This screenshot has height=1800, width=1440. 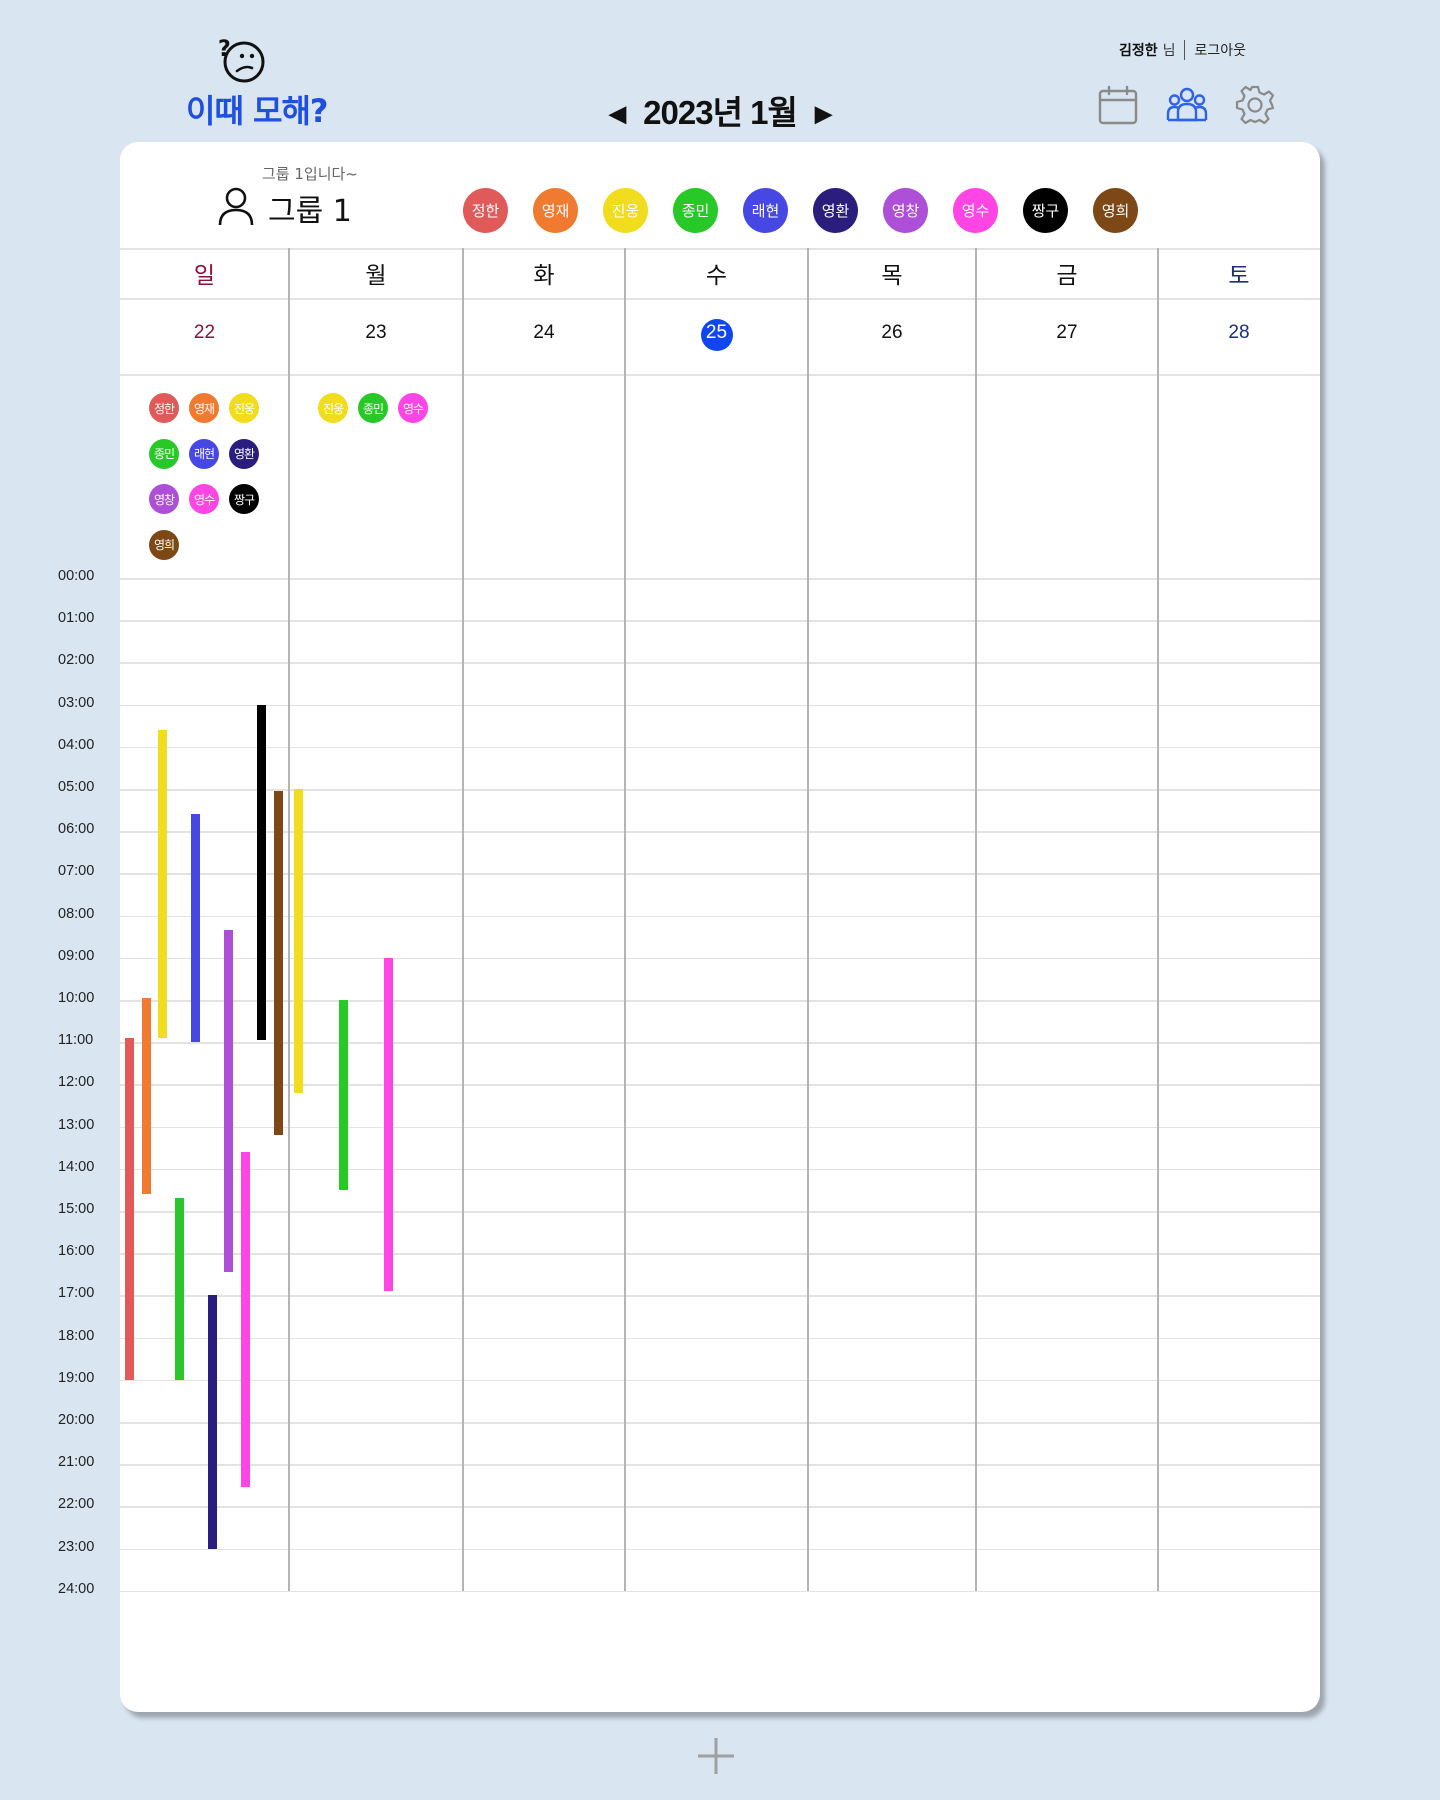 I want to click on member-chip-3: 진웅, so click(x=625, y=210).